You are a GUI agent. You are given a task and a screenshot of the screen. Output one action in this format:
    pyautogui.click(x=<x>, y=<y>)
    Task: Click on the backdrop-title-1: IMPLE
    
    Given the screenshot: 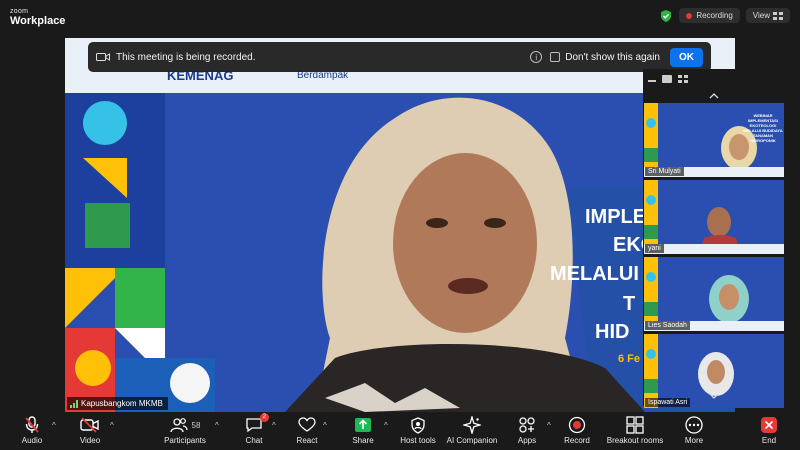 What is the action you would take?
    pyautogui.click(x=616, y=217)
    